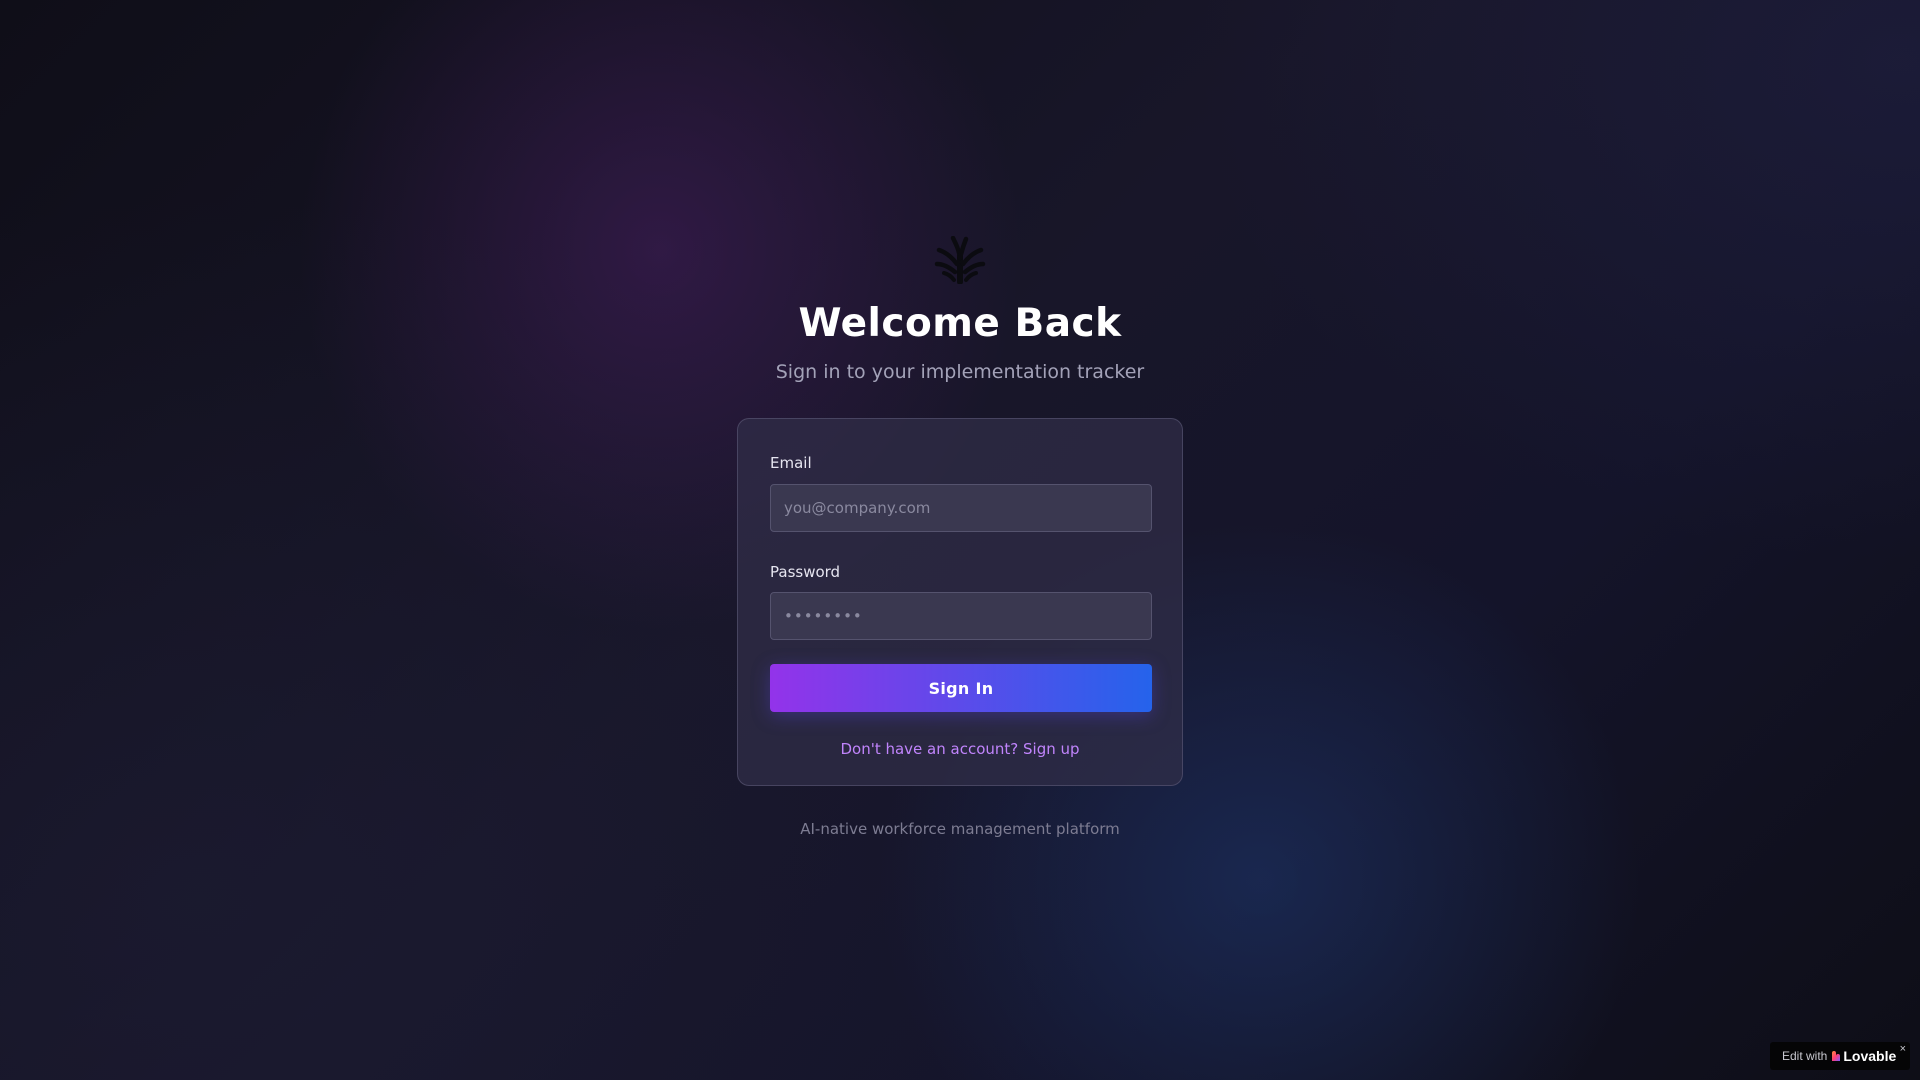 The width and height of the screenshot is (1920, 1080). Describe the element at coordinates (960, 372) in the screenshot. I see `page-subtitle: Sign in to your implementation tracker` at that location.